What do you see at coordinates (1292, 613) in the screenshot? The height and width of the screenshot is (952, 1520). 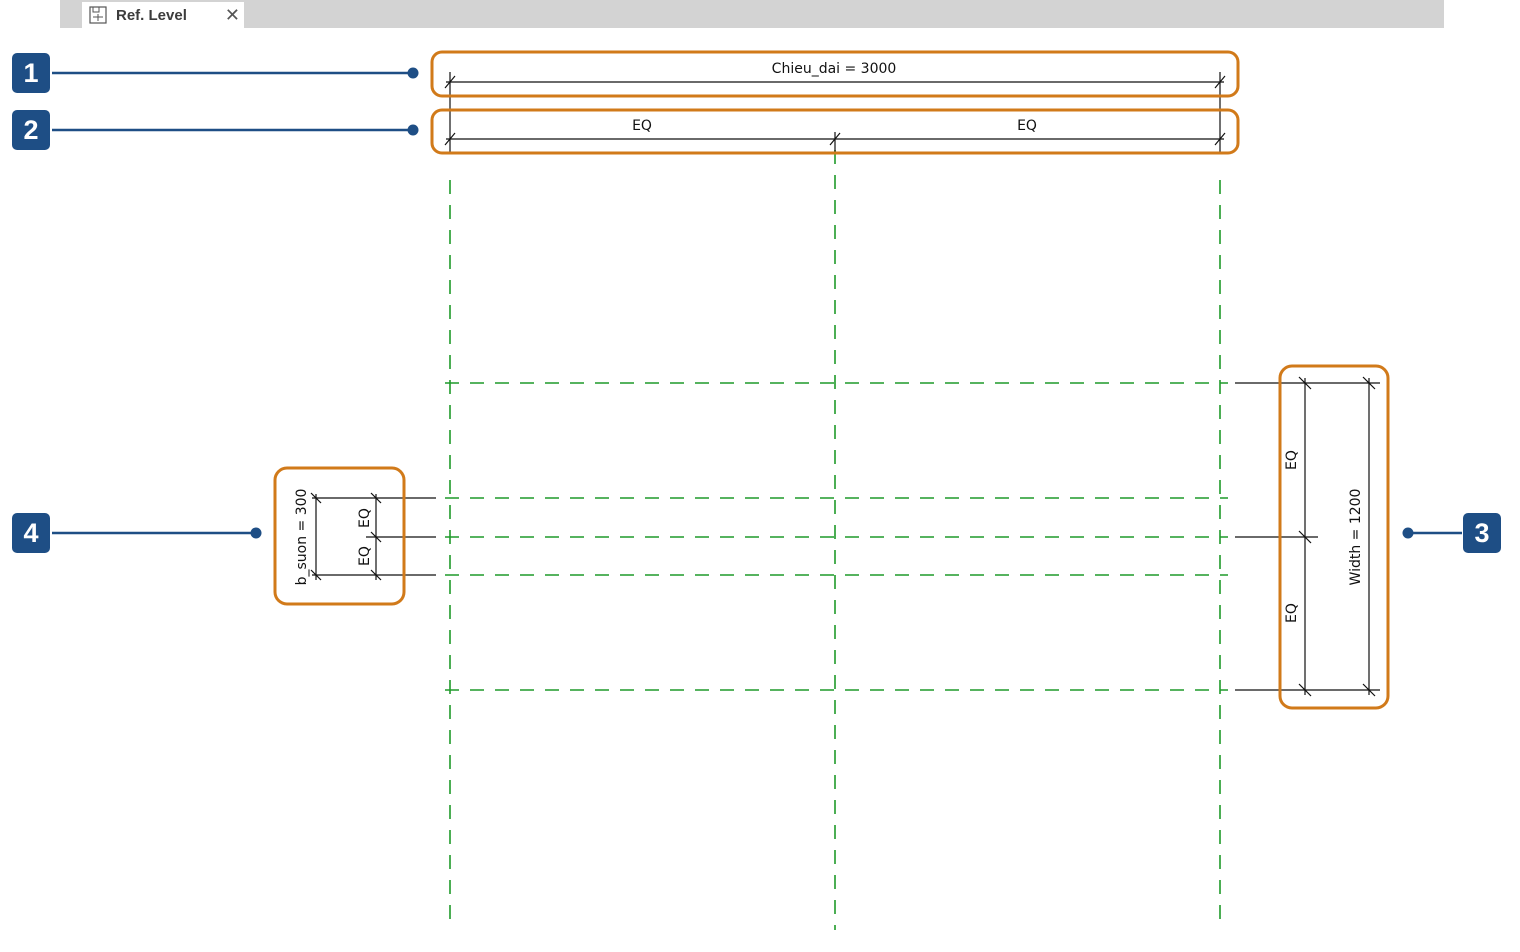 I see `dim-width-eq-bottom-label: EQ` at bounding box center [1292, 613].